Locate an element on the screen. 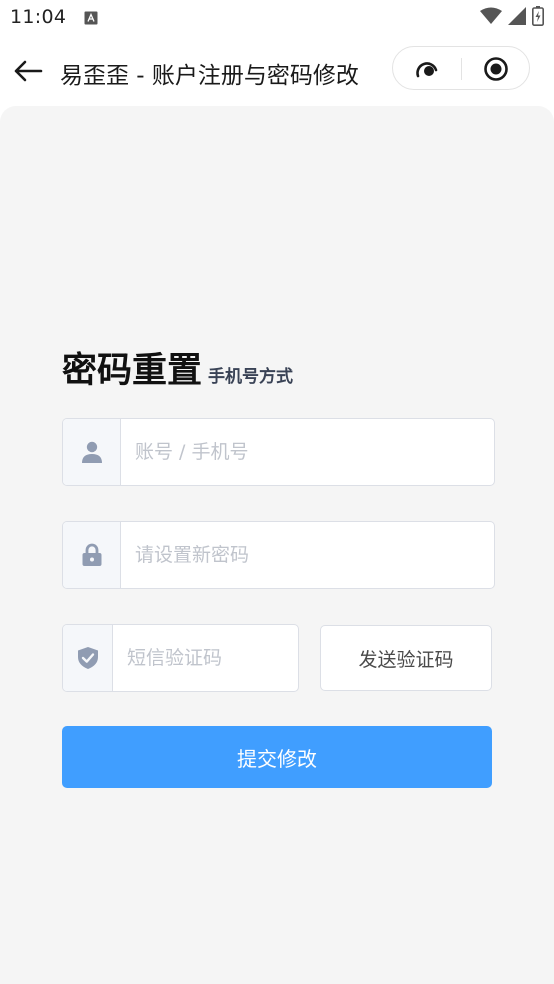  sms-code-field is located at coordinates (180, 658).